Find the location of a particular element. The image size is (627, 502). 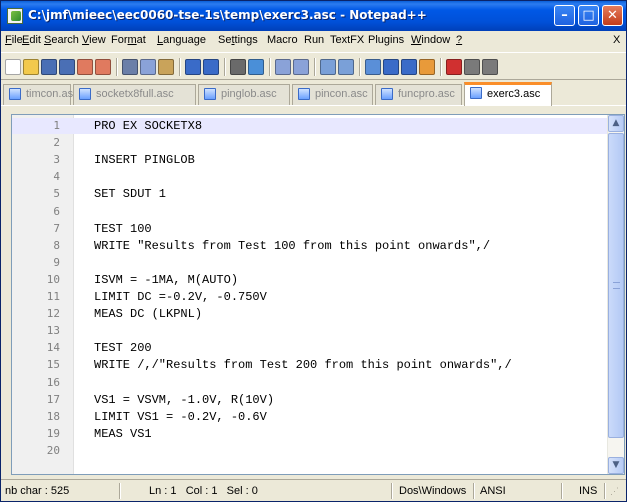

word-wrap-icon is located at coordinates (373, 67).